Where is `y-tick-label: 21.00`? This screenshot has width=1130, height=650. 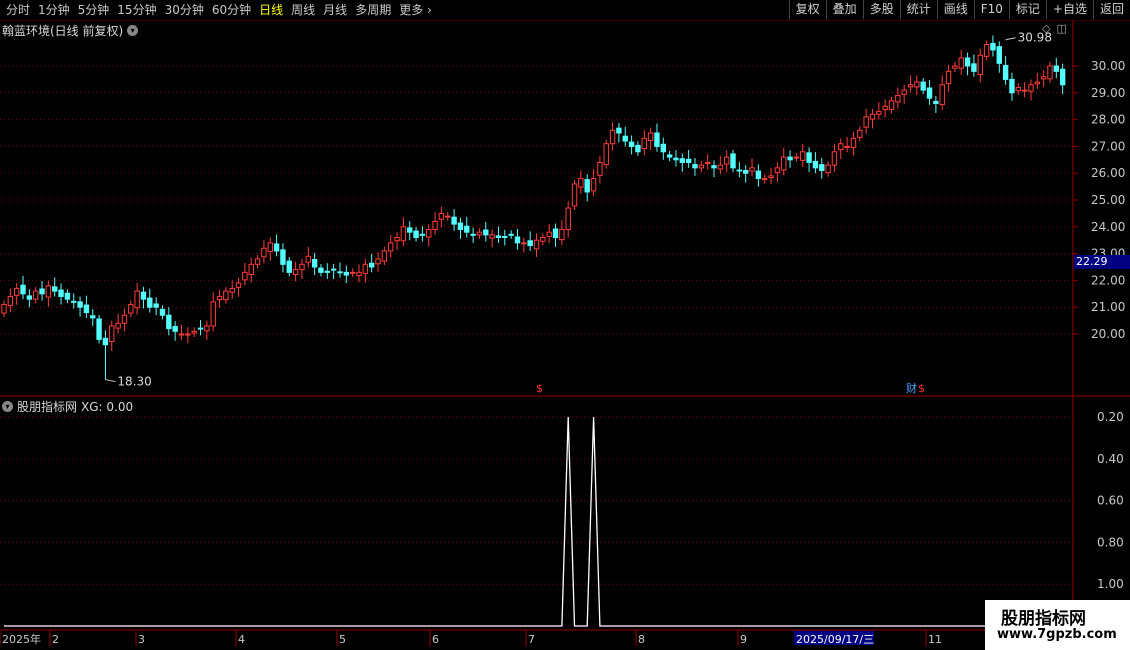 y-tick-label: 21.00 is located at coordinates (1108, 307).